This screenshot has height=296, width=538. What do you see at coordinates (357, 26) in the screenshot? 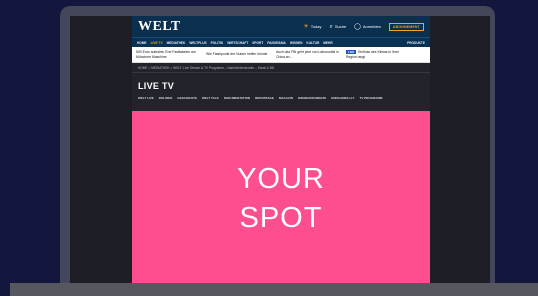
I see `user-icon: ◯` at bounding box center [357, 26].